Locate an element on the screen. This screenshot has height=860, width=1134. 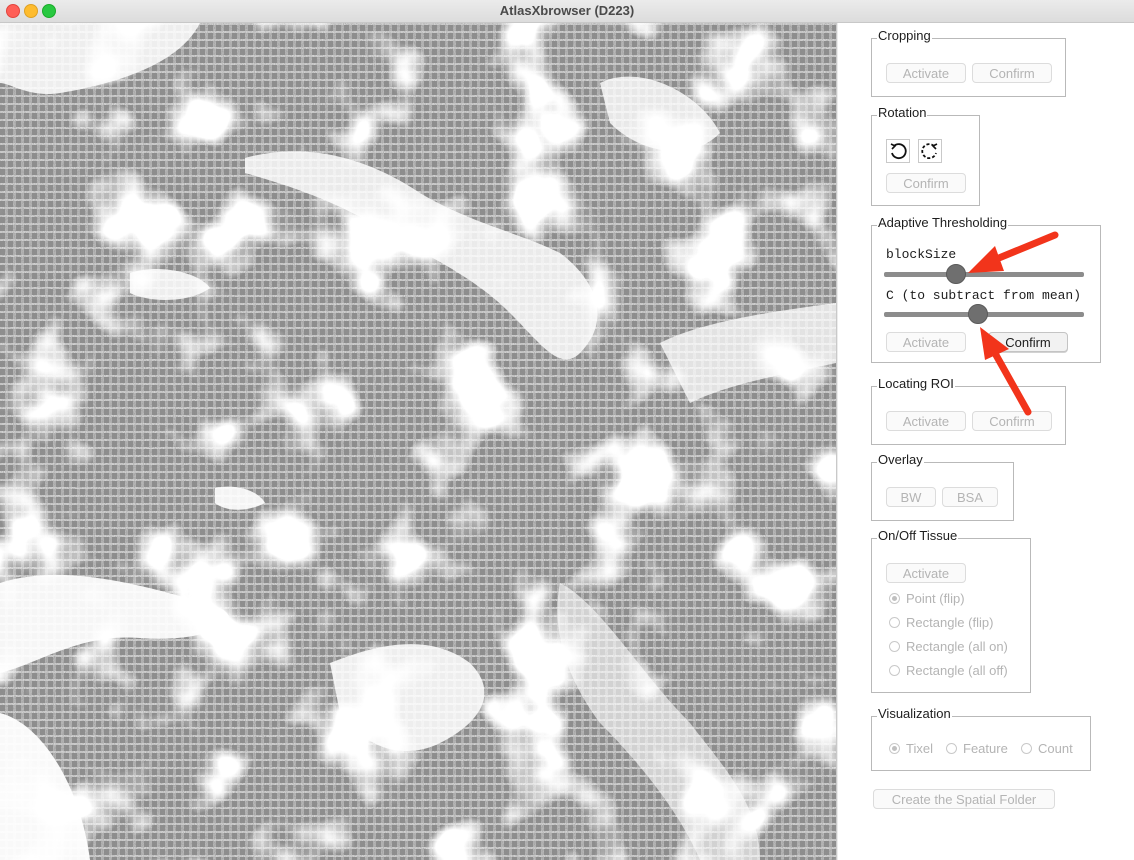
visualization-option-count: Count is located at coordinates (1047, 749).